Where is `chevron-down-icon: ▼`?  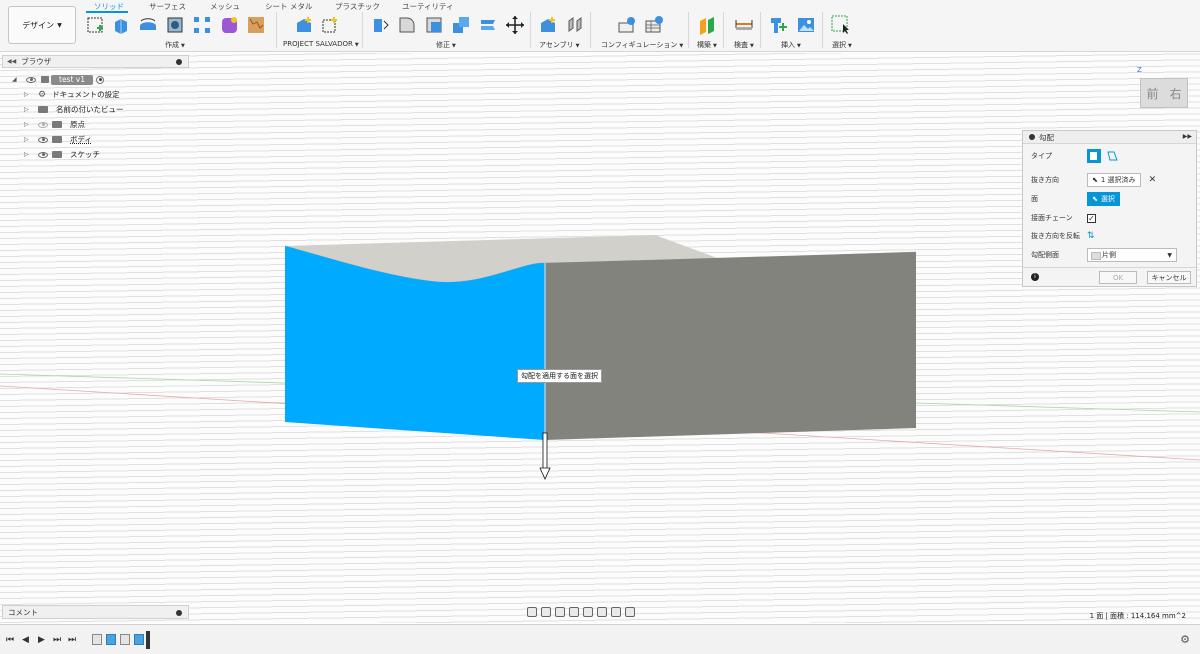 chevron-down-icon: ▼ is located at coordinates (1169, 255).